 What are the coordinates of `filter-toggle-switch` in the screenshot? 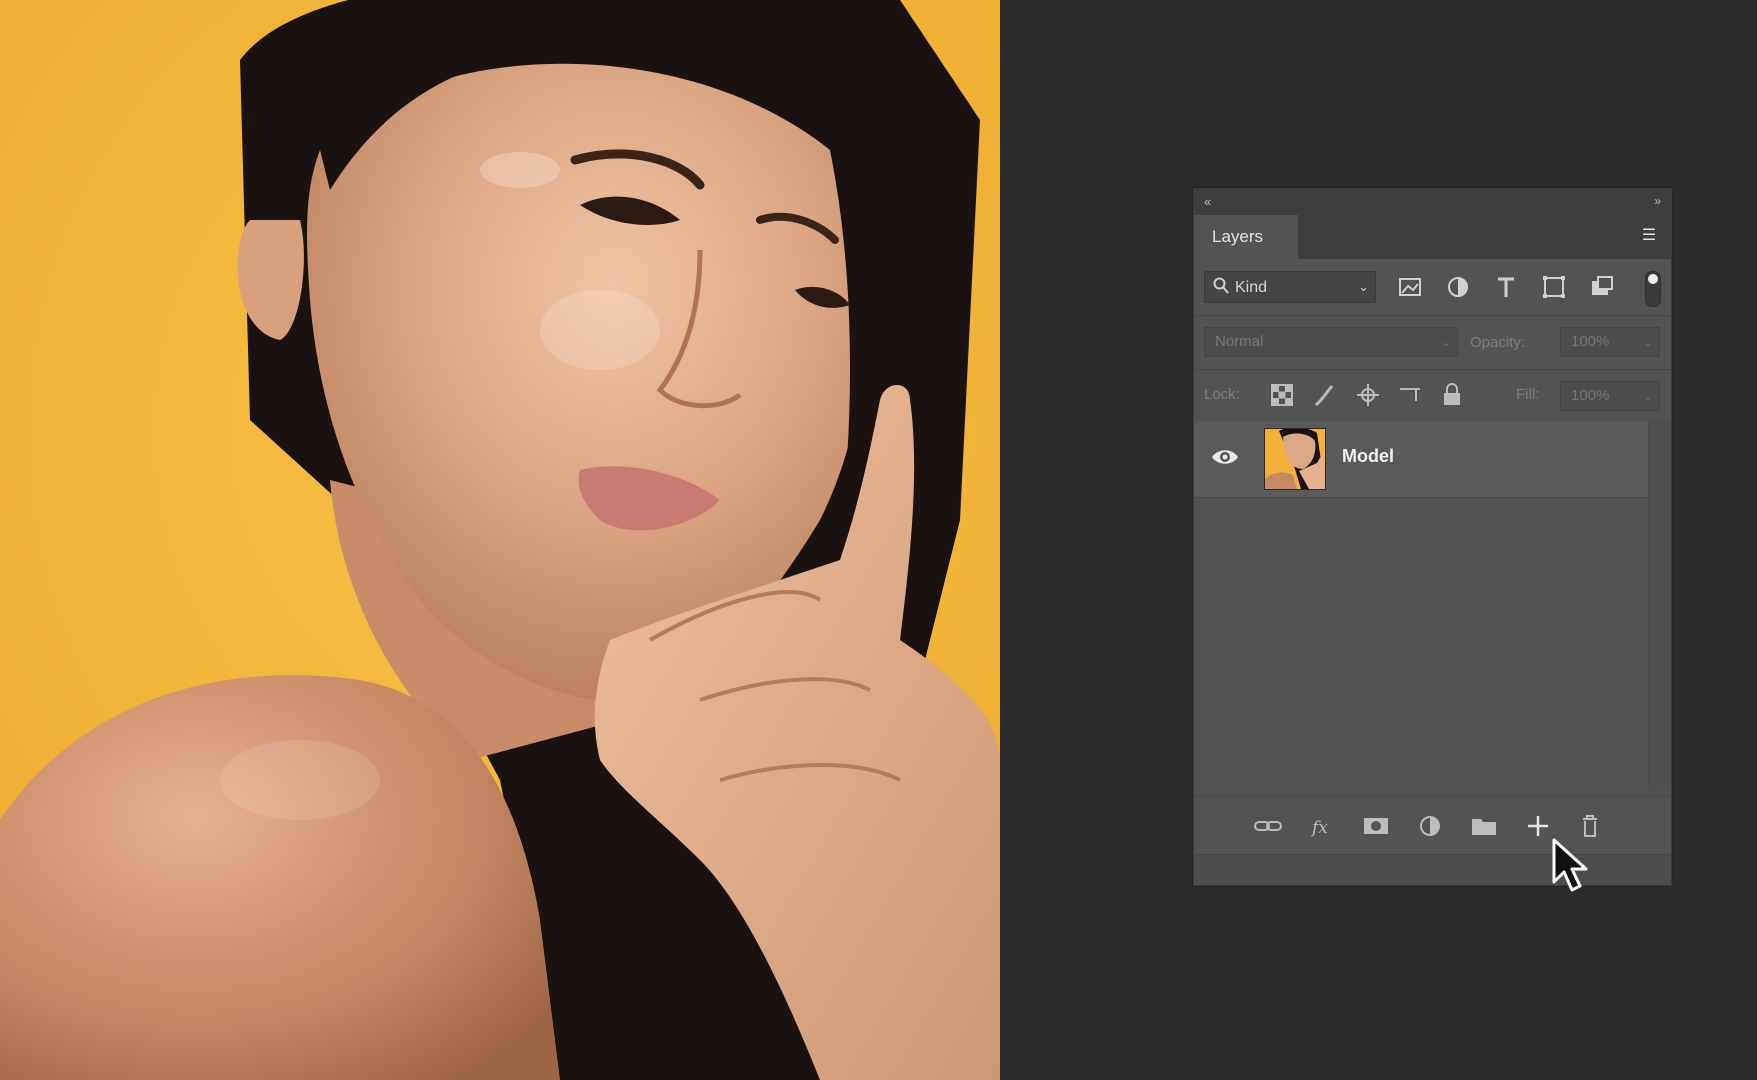 It's located at (1653, 289).